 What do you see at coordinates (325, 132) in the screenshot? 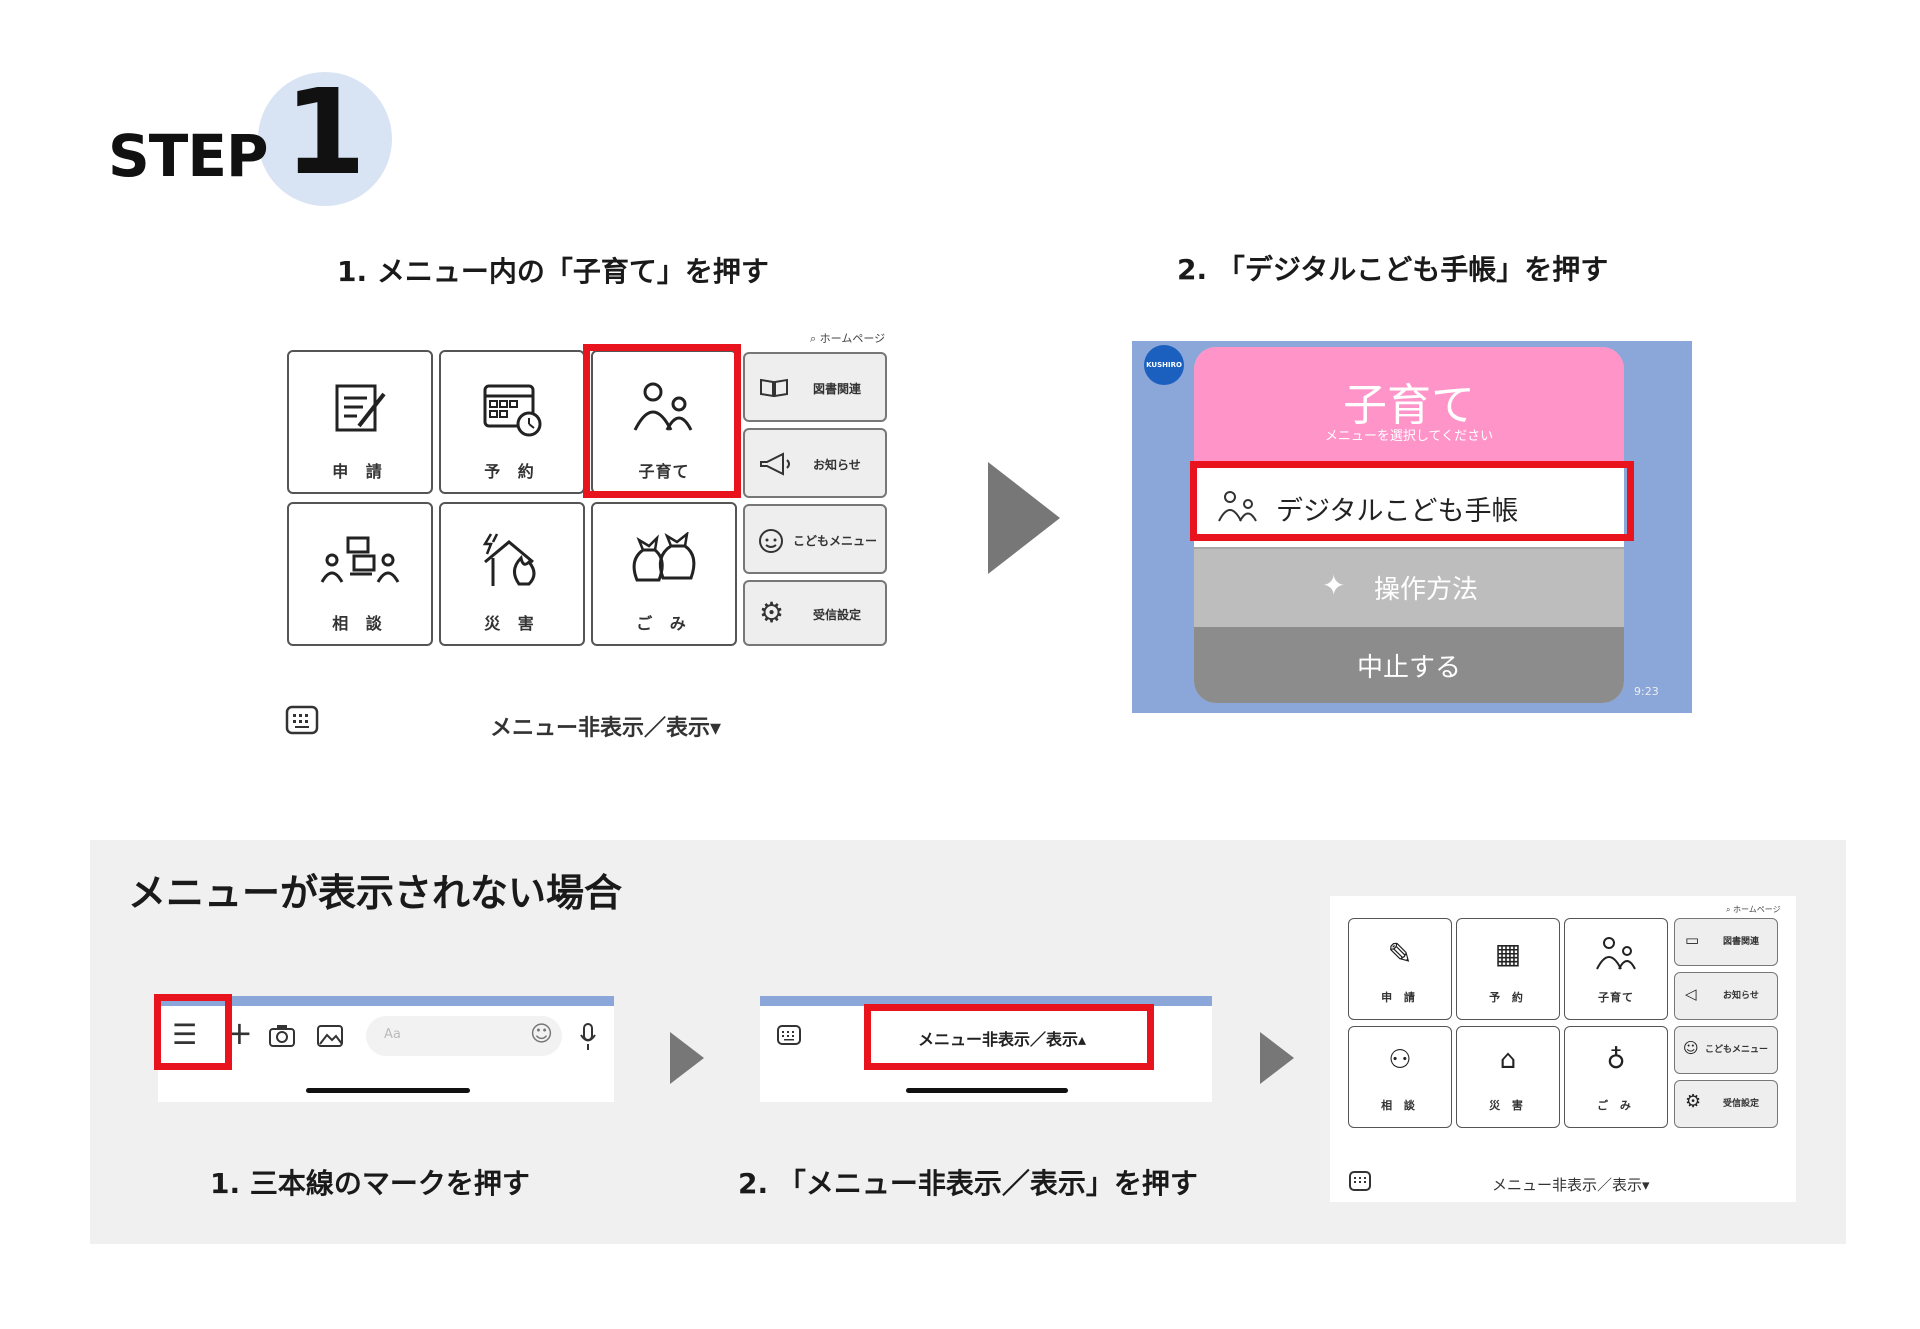
I see `step-number: 1` at bounding box center [325, 132].